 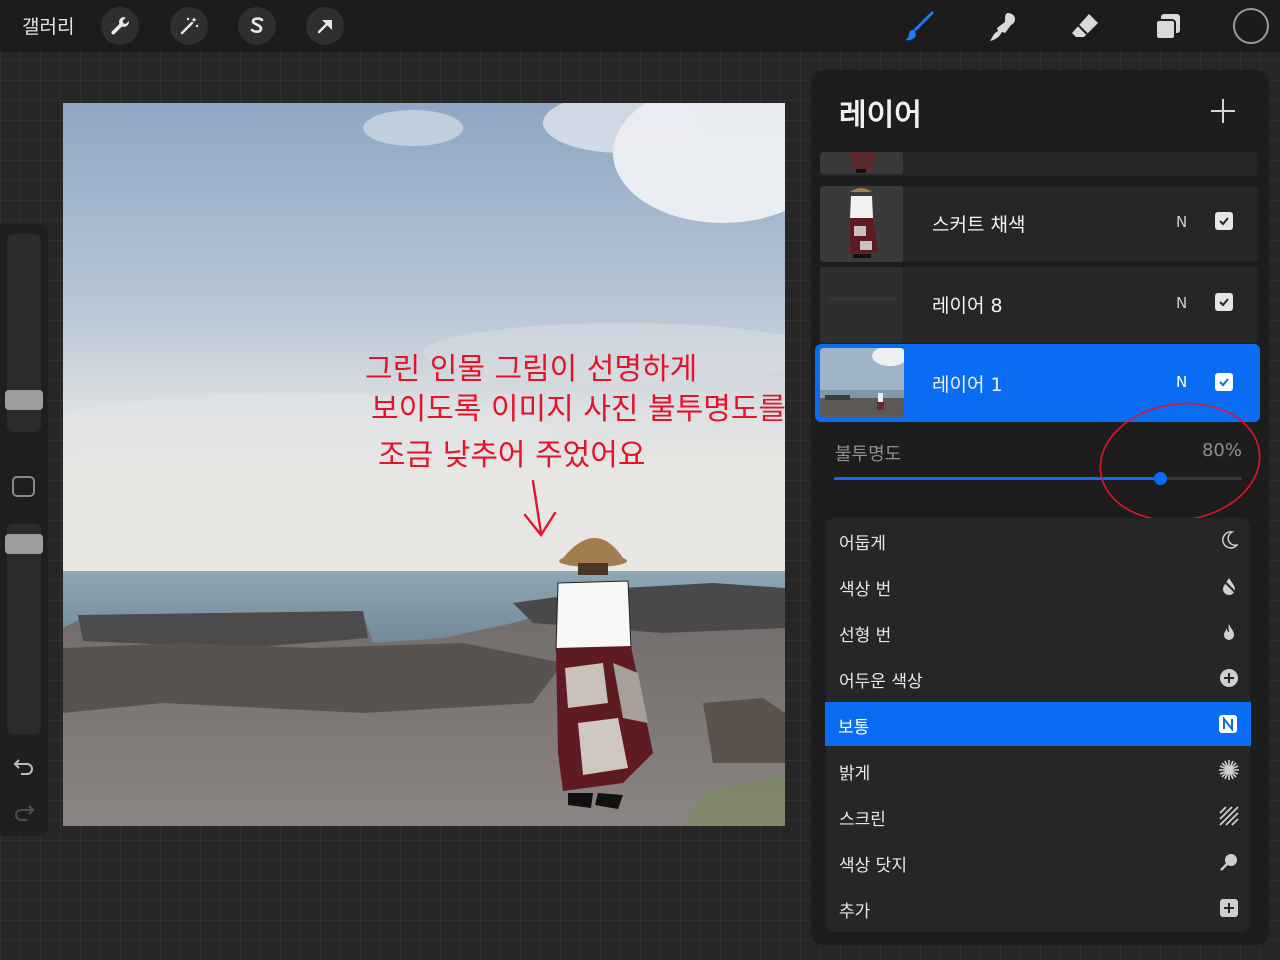 I want to click on opacity-slider, so click(x=1038, y=478).